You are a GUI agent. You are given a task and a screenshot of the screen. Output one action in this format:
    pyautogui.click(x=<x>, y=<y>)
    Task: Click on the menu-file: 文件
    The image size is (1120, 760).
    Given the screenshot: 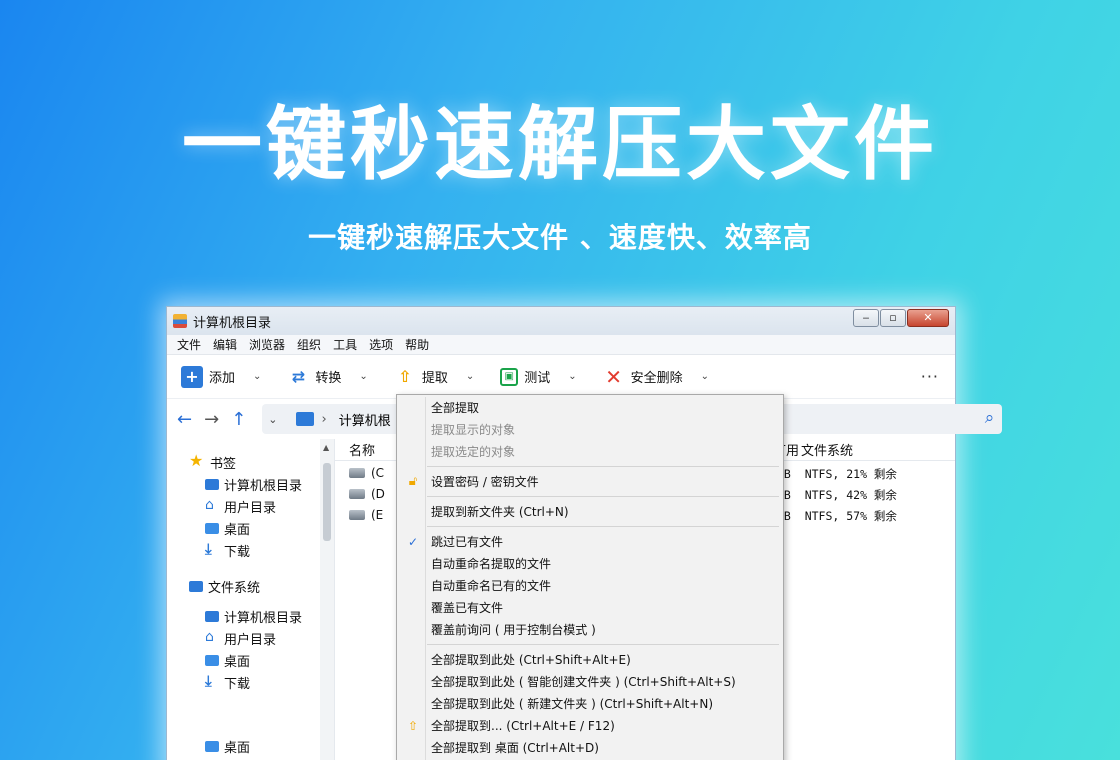 What is the action you would take?
    pyautogui.click(x=189, y=344)
    